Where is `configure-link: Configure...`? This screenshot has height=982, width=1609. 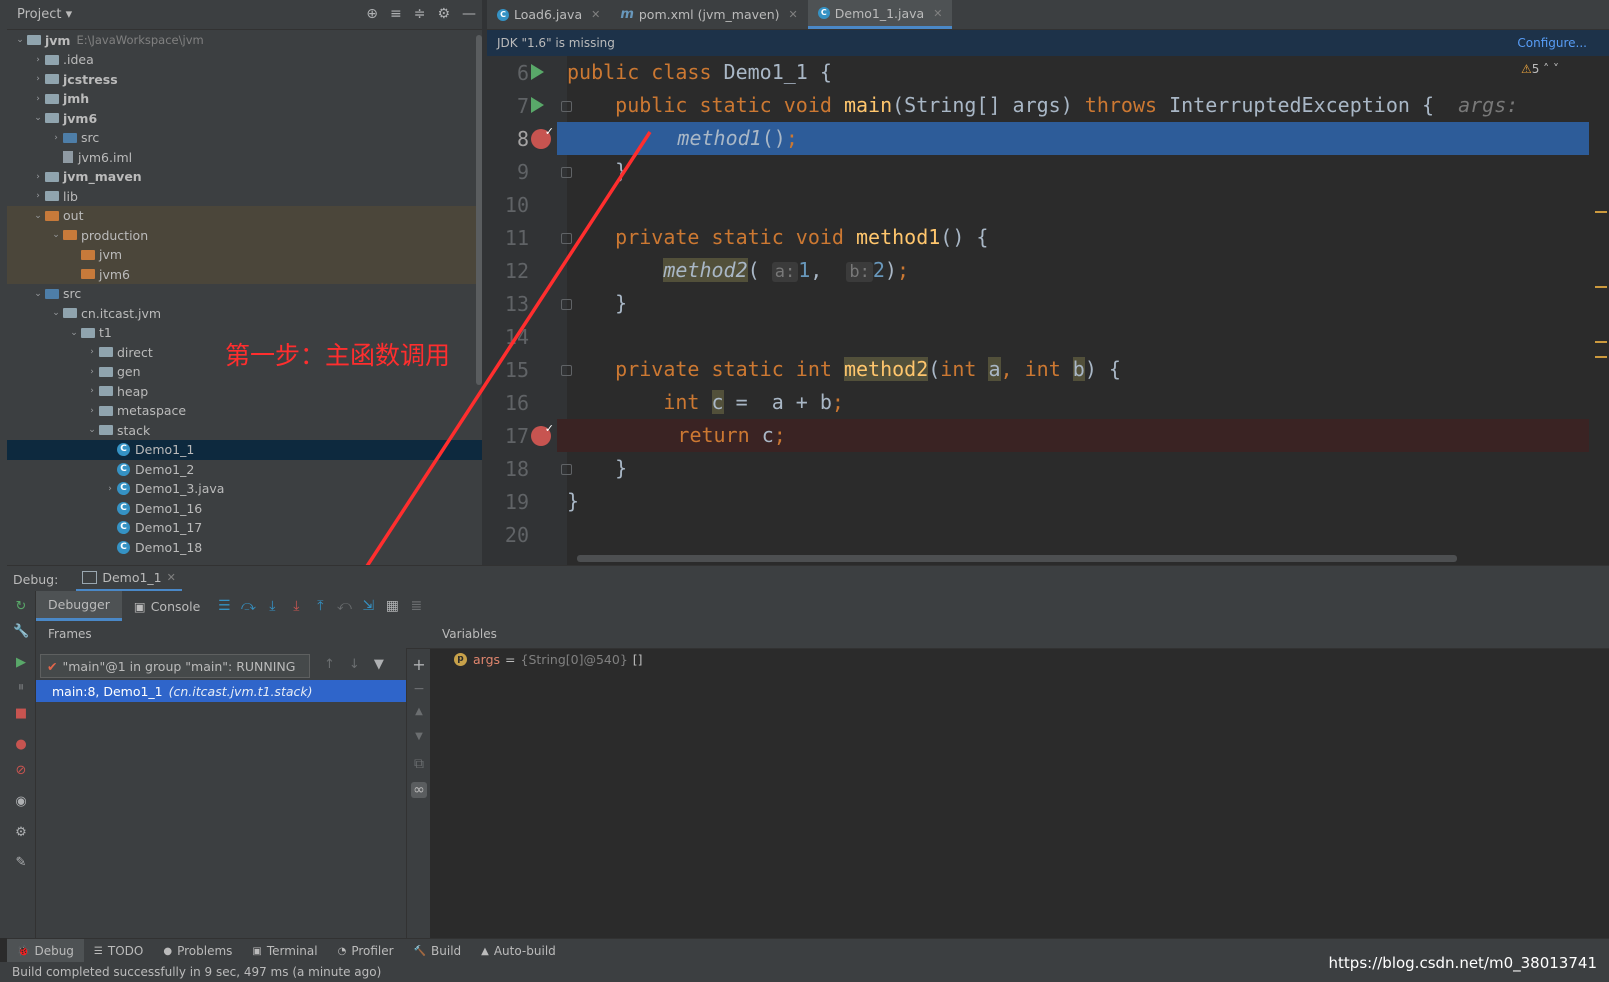 configure-link: Configure... is located at coordinates (1552, 43).